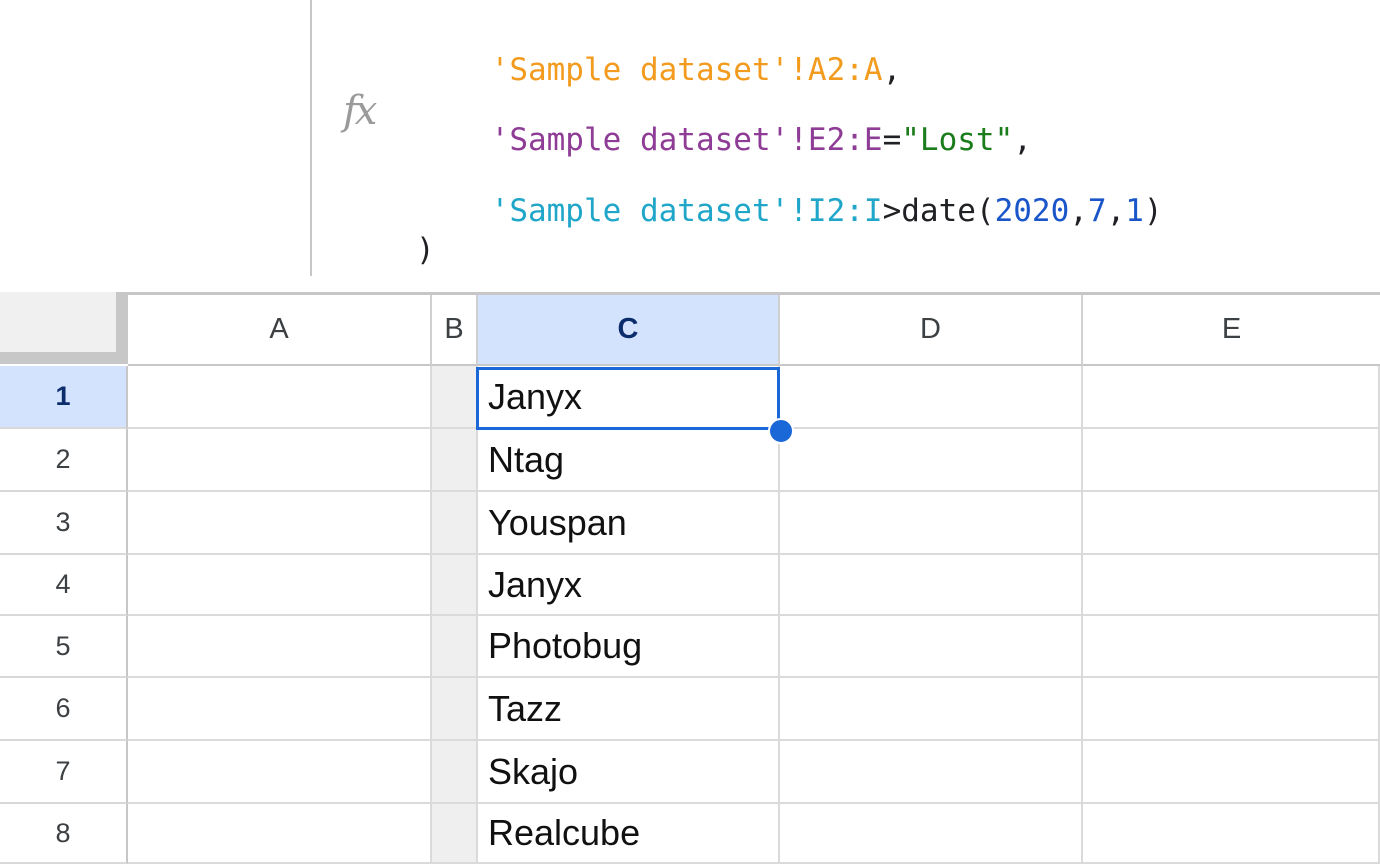  I want to click on row-header-5: 5, so click(64, 647).